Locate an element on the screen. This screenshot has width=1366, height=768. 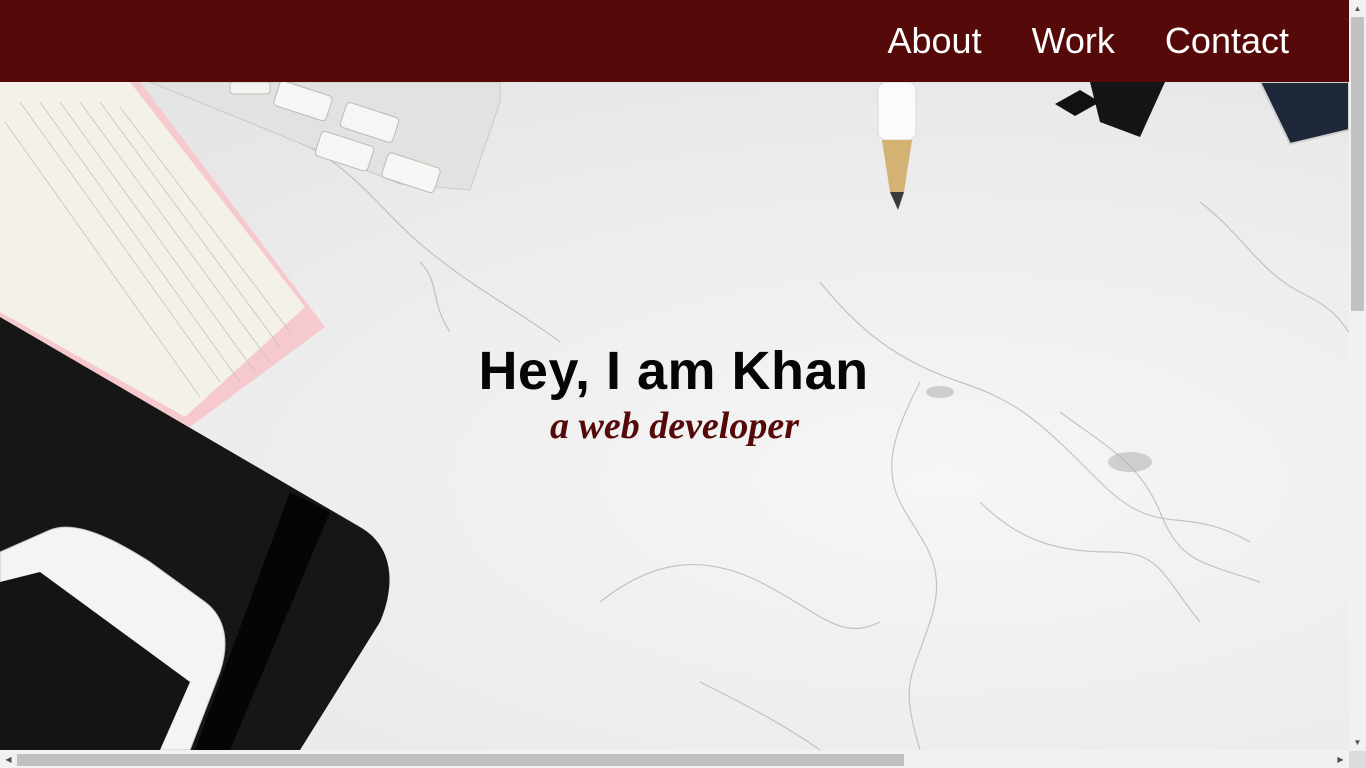
chevron-down-icon: ▼ is located at coordinates (1357, 742).